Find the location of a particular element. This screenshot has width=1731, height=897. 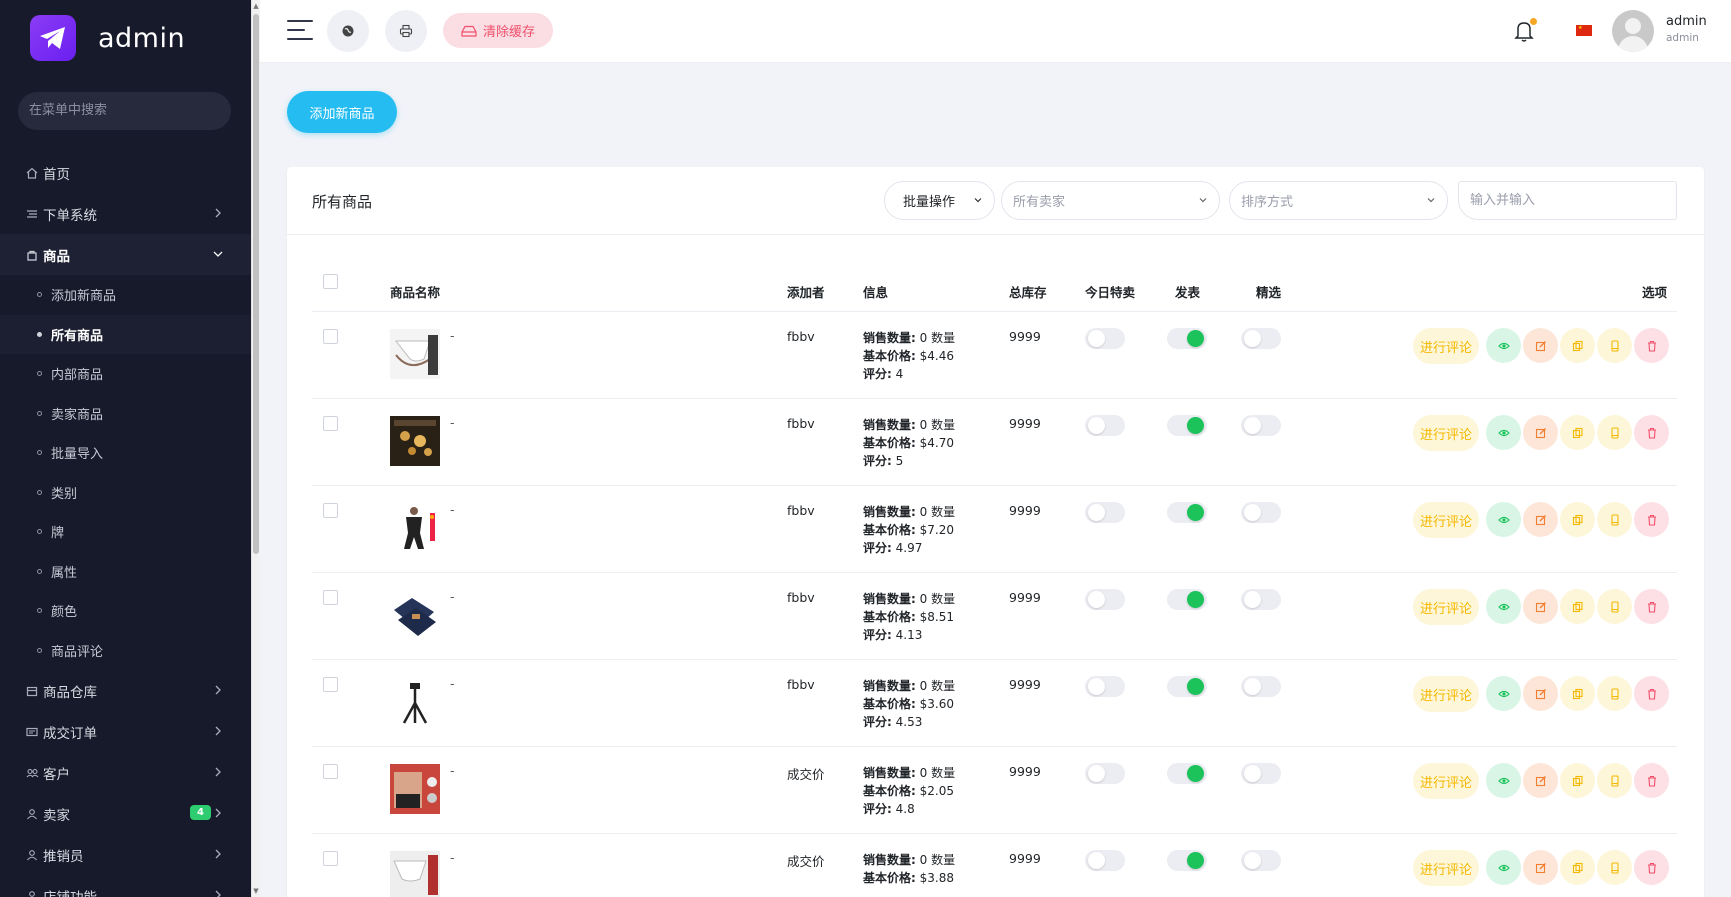

sidebar-item-customers: 客户 is located at coordinates (125, 772).